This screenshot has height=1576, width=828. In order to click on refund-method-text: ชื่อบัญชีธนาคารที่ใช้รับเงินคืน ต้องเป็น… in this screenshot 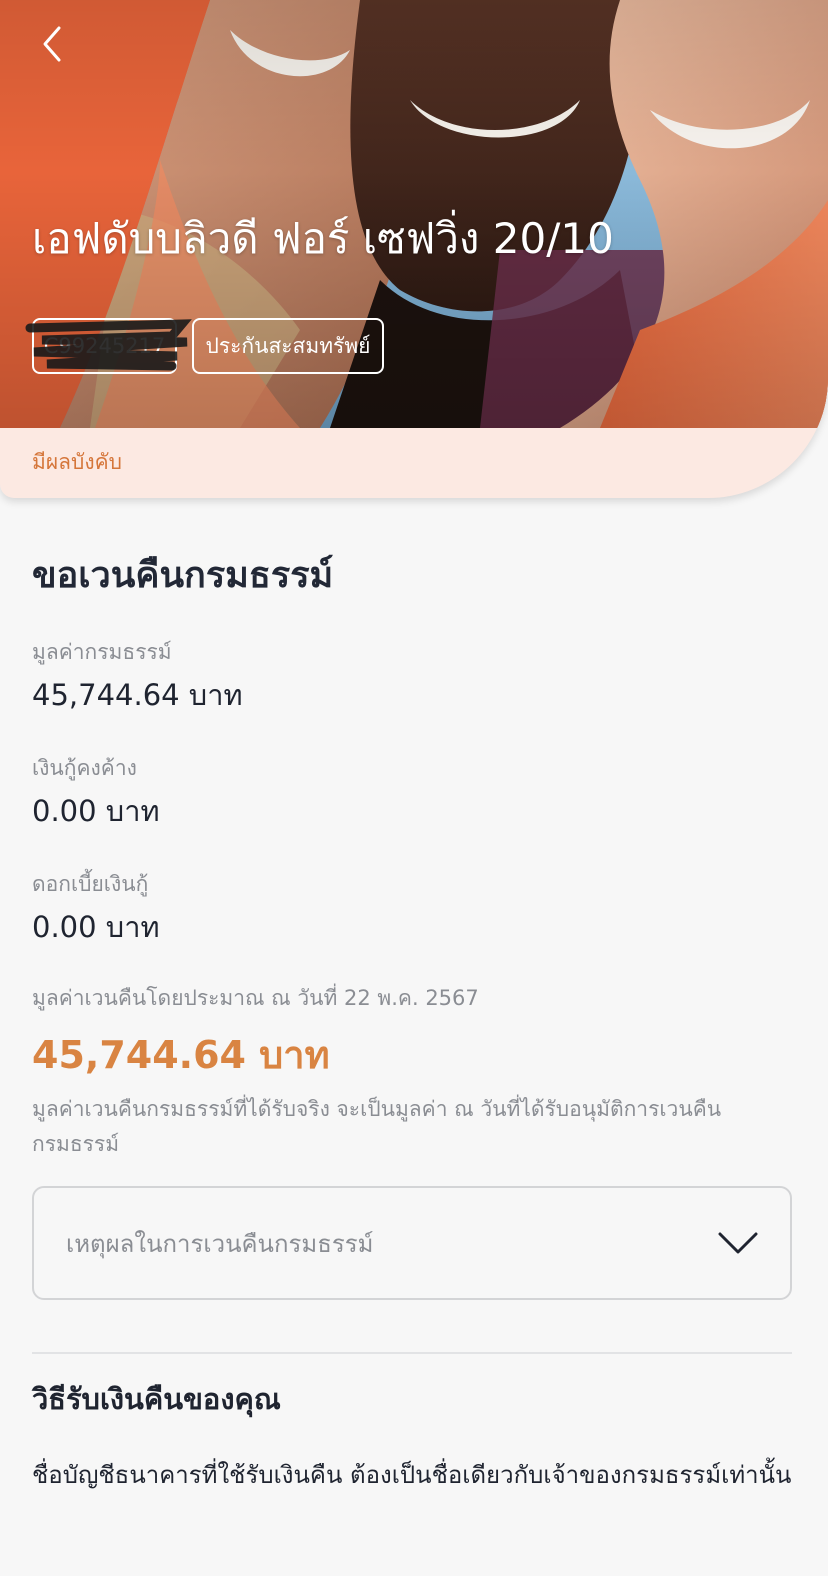, I will do `click(412, 1475)`.